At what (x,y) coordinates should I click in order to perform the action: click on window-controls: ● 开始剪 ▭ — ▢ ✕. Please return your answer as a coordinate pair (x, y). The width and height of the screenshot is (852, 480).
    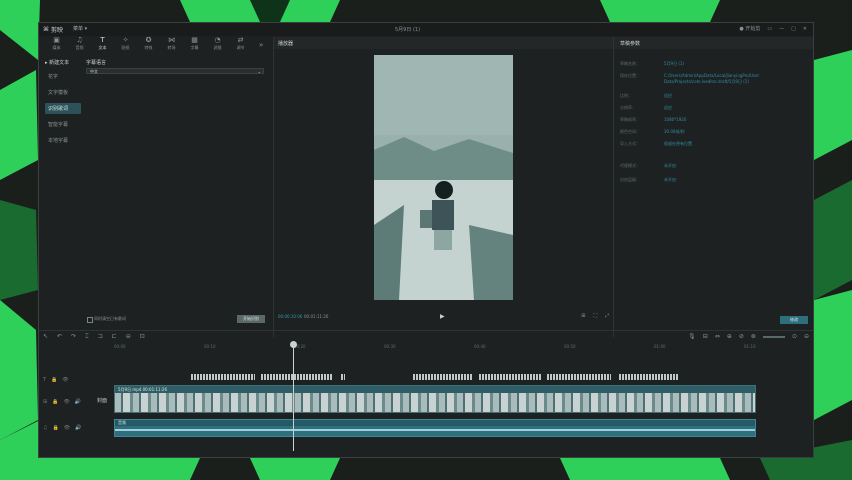
    Looking at the image, I should click on (773, 29).